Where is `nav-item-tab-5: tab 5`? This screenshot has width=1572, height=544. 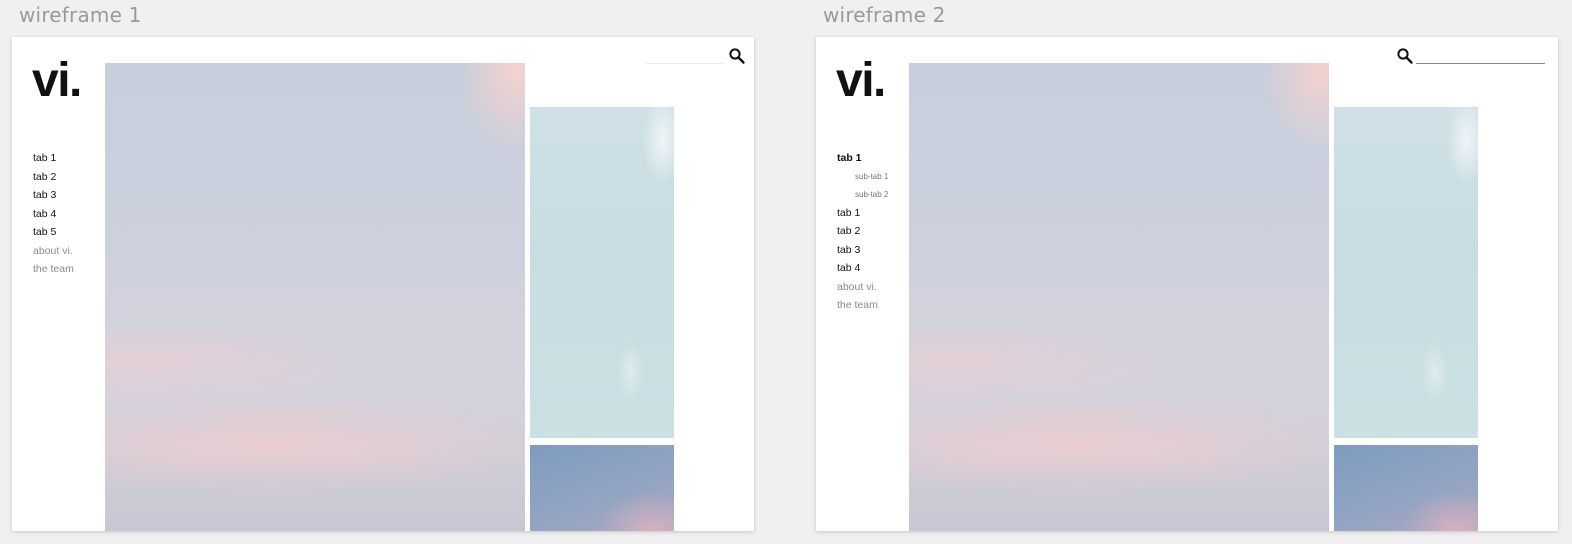
nav-item-tab-5: tab 5 is located at coordinates (53, 232).